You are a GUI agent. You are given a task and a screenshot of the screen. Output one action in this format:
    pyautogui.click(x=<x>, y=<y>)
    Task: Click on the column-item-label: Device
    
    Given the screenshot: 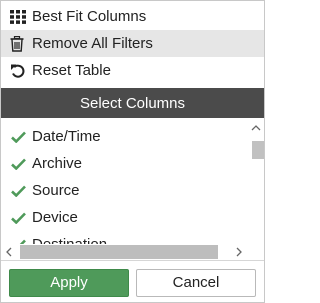 What is the action you would take?
    pyautogui.click(x=55, y=217)
    